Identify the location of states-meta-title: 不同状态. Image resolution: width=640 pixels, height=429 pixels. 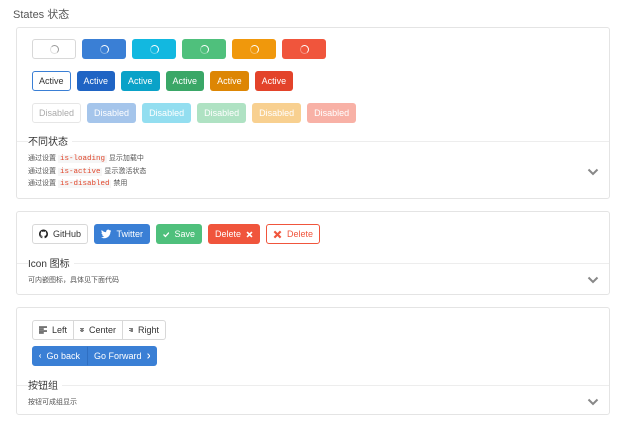
(50, 140).